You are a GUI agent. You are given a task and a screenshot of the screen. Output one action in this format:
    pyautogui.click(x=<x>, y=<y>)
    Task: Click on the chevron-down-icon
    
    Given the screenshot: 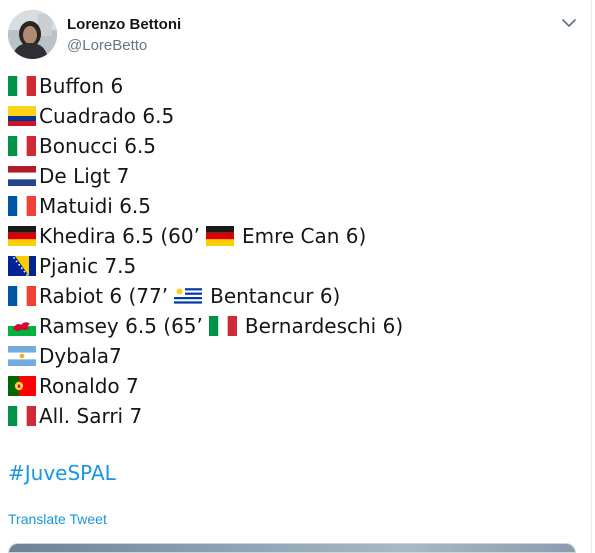 What is the action you would take?
    pyautogui.click(x=569, y=23)
    